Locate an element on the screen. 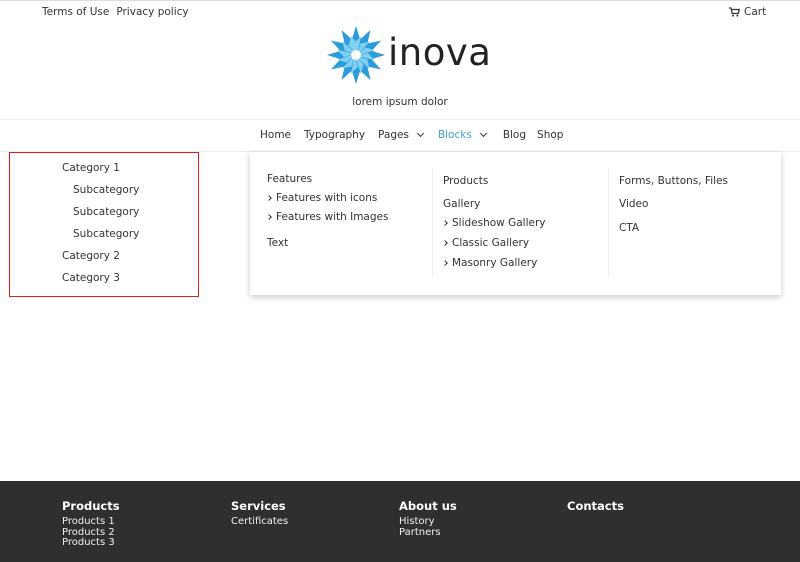 The image size is (800, 562). footer-link-products-1: Products 1 is located at coordinates (91, 522).